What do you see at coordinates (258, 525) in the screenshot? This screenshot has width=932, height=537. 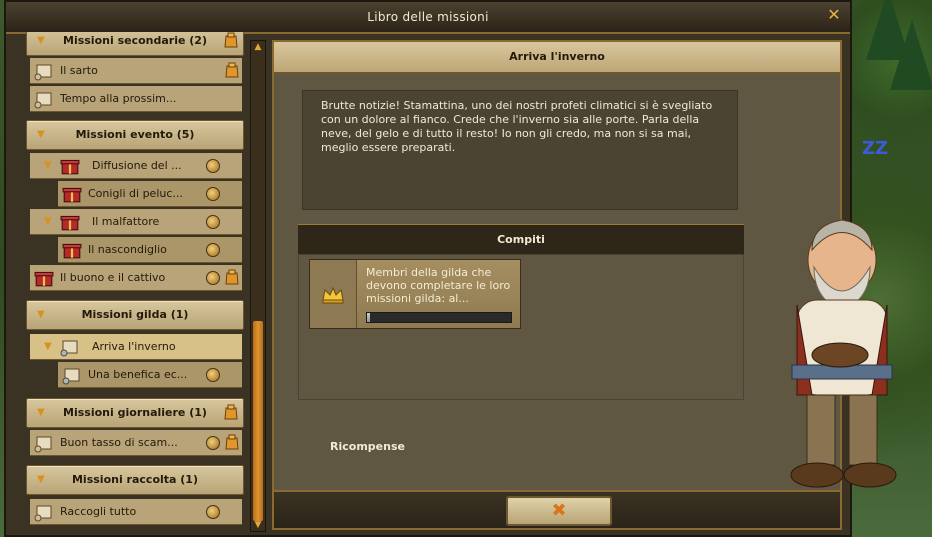 I see `scroll-down-icon: ▼` at bounding box center [258, 525].